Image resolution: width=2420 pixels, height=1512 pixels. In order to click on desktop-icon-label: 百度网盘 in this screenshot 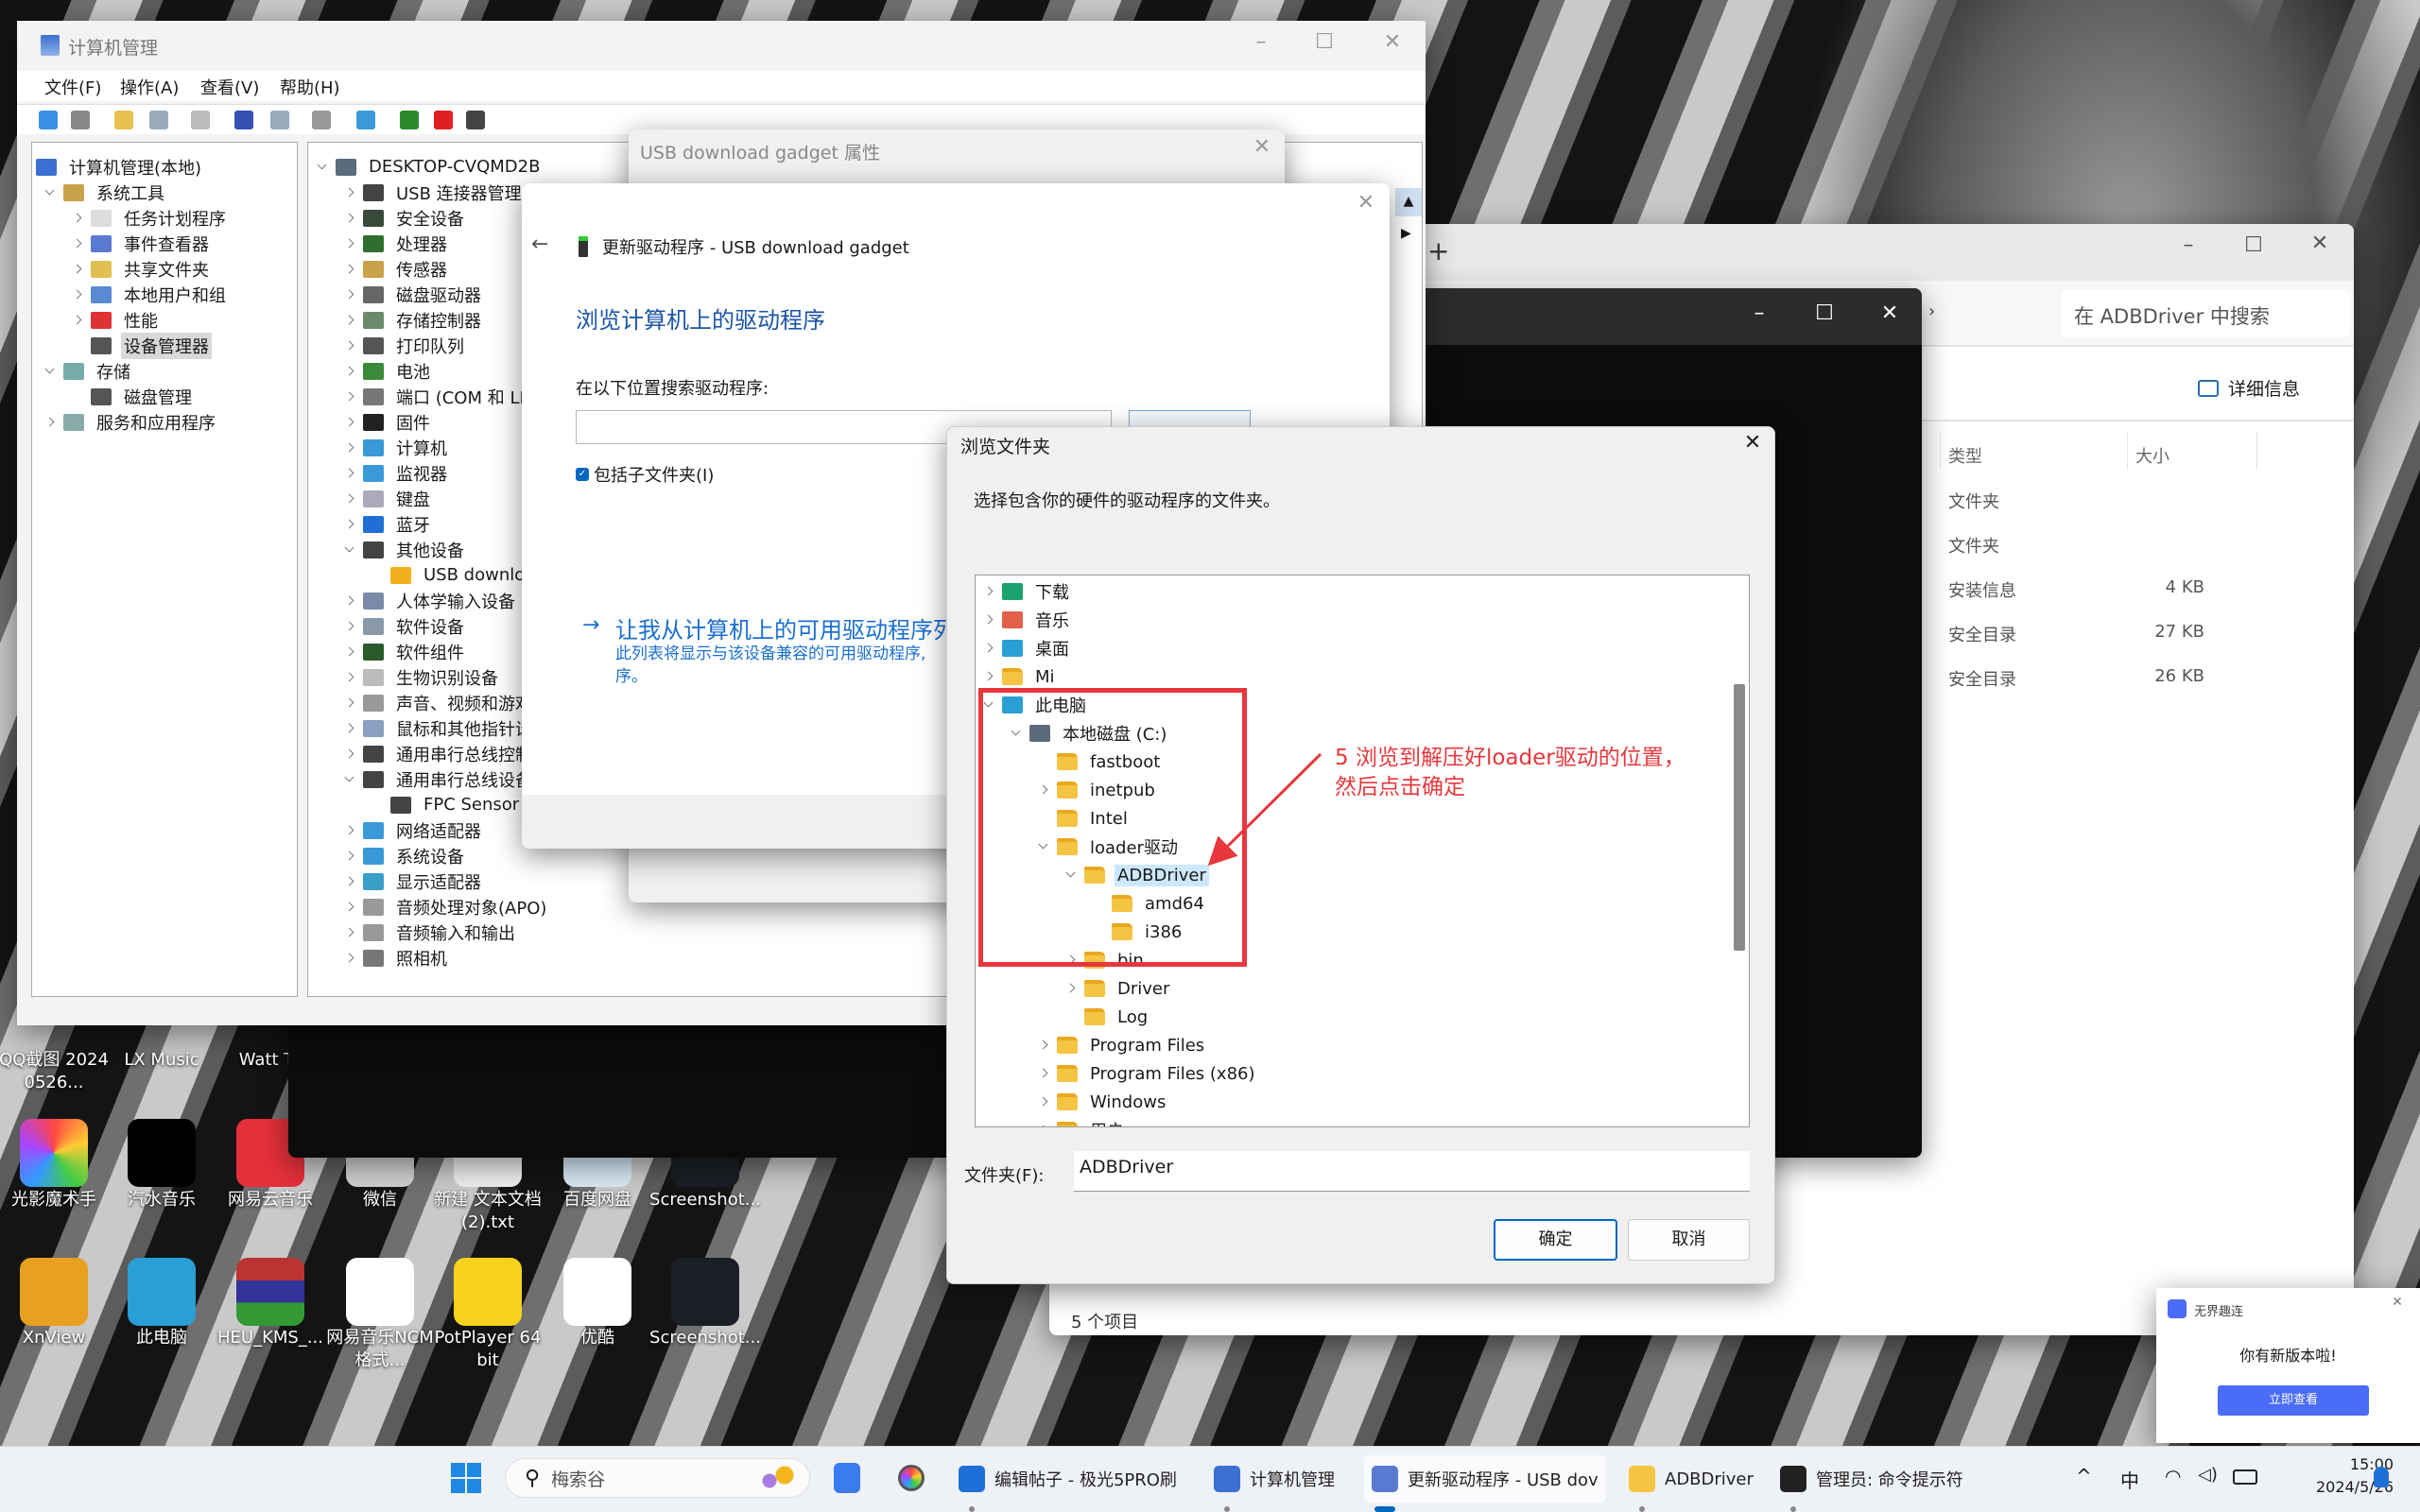, I will do `click(597, 1200)`.